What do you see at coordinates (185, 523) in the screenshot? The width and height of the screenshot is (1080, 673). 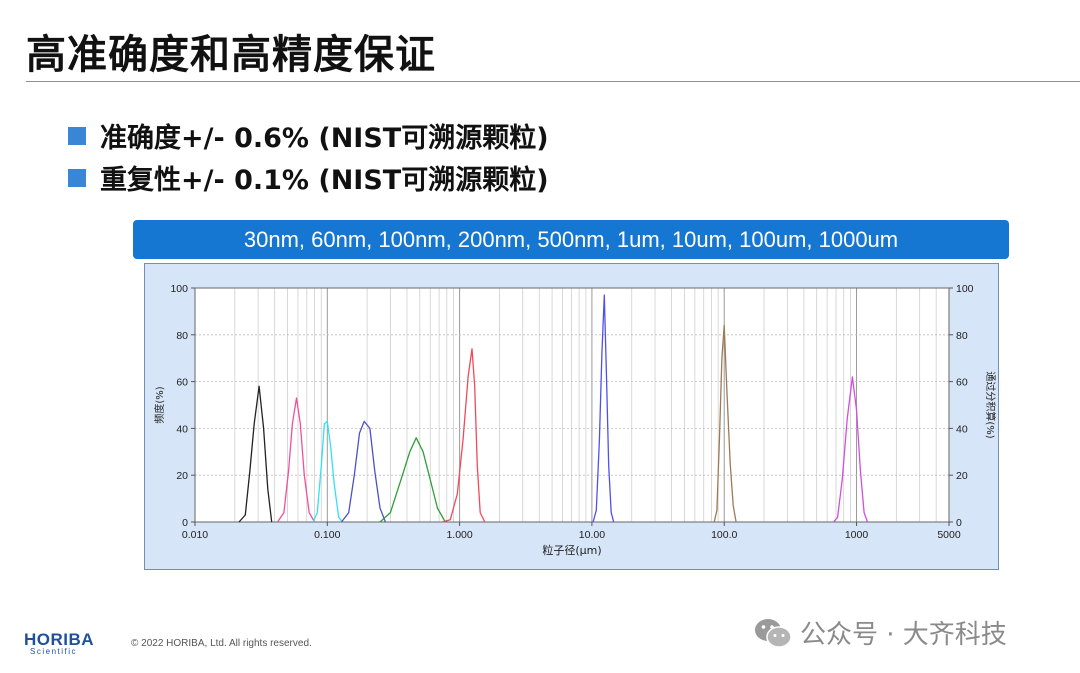 I see `y-tick-label: 0` at bounding box center [185, 523].